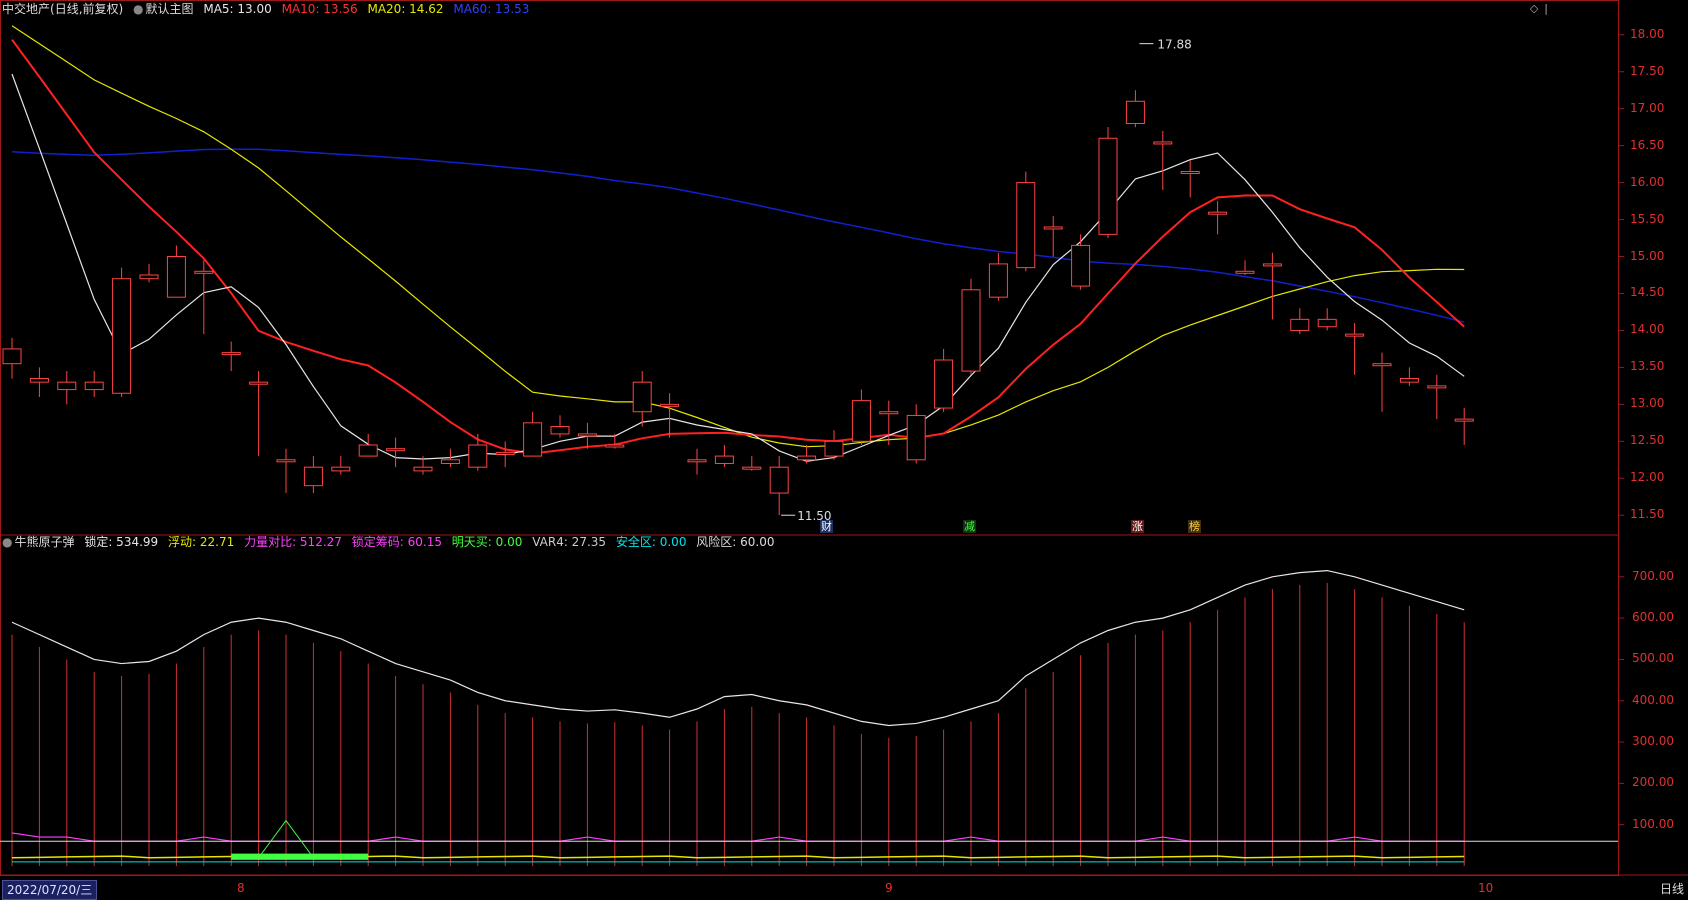 The image size is (1688, 900). I want to click on sub-axis-label: 500.00, so click(1653, 658).